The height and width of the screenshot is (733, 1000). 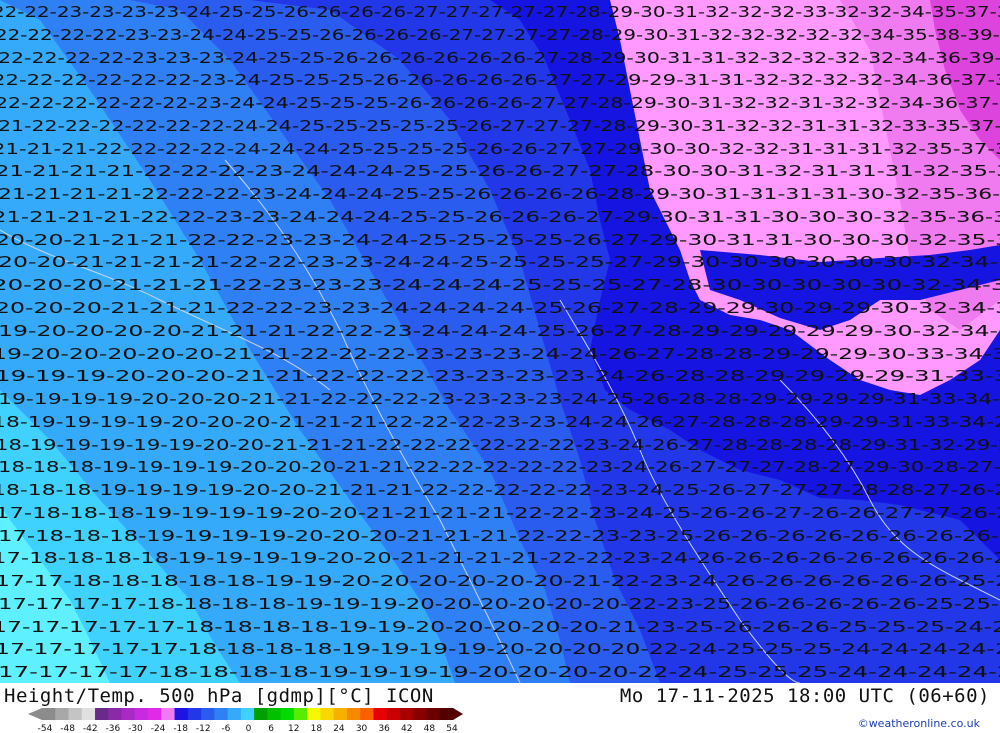 I want to click on legend-tick-label: 36, so click(x=384, y=728).